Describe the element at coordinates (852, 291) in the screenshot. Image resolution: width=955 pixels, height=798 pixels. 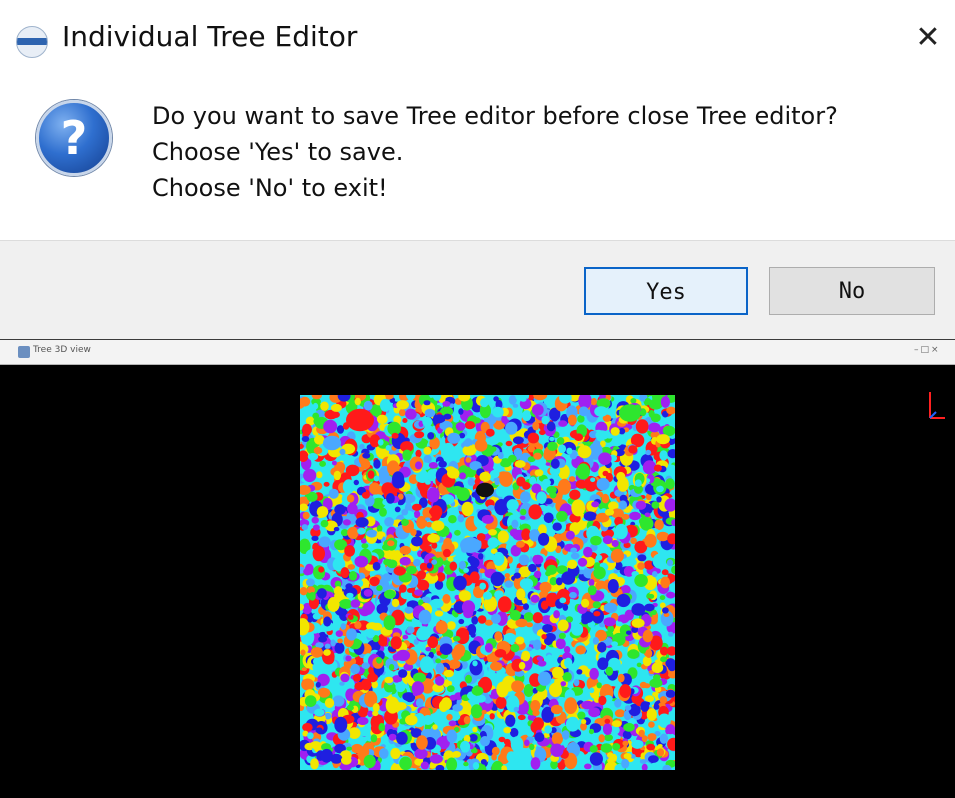
I see `no-button: No` at that location.